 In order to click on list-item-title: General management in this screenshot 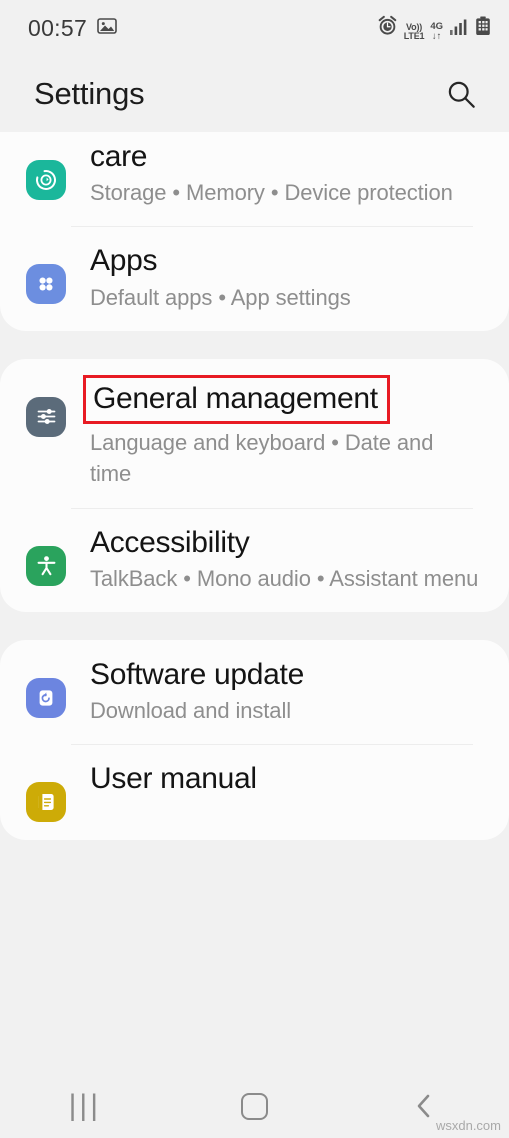, I will do `click(235, 398)`.